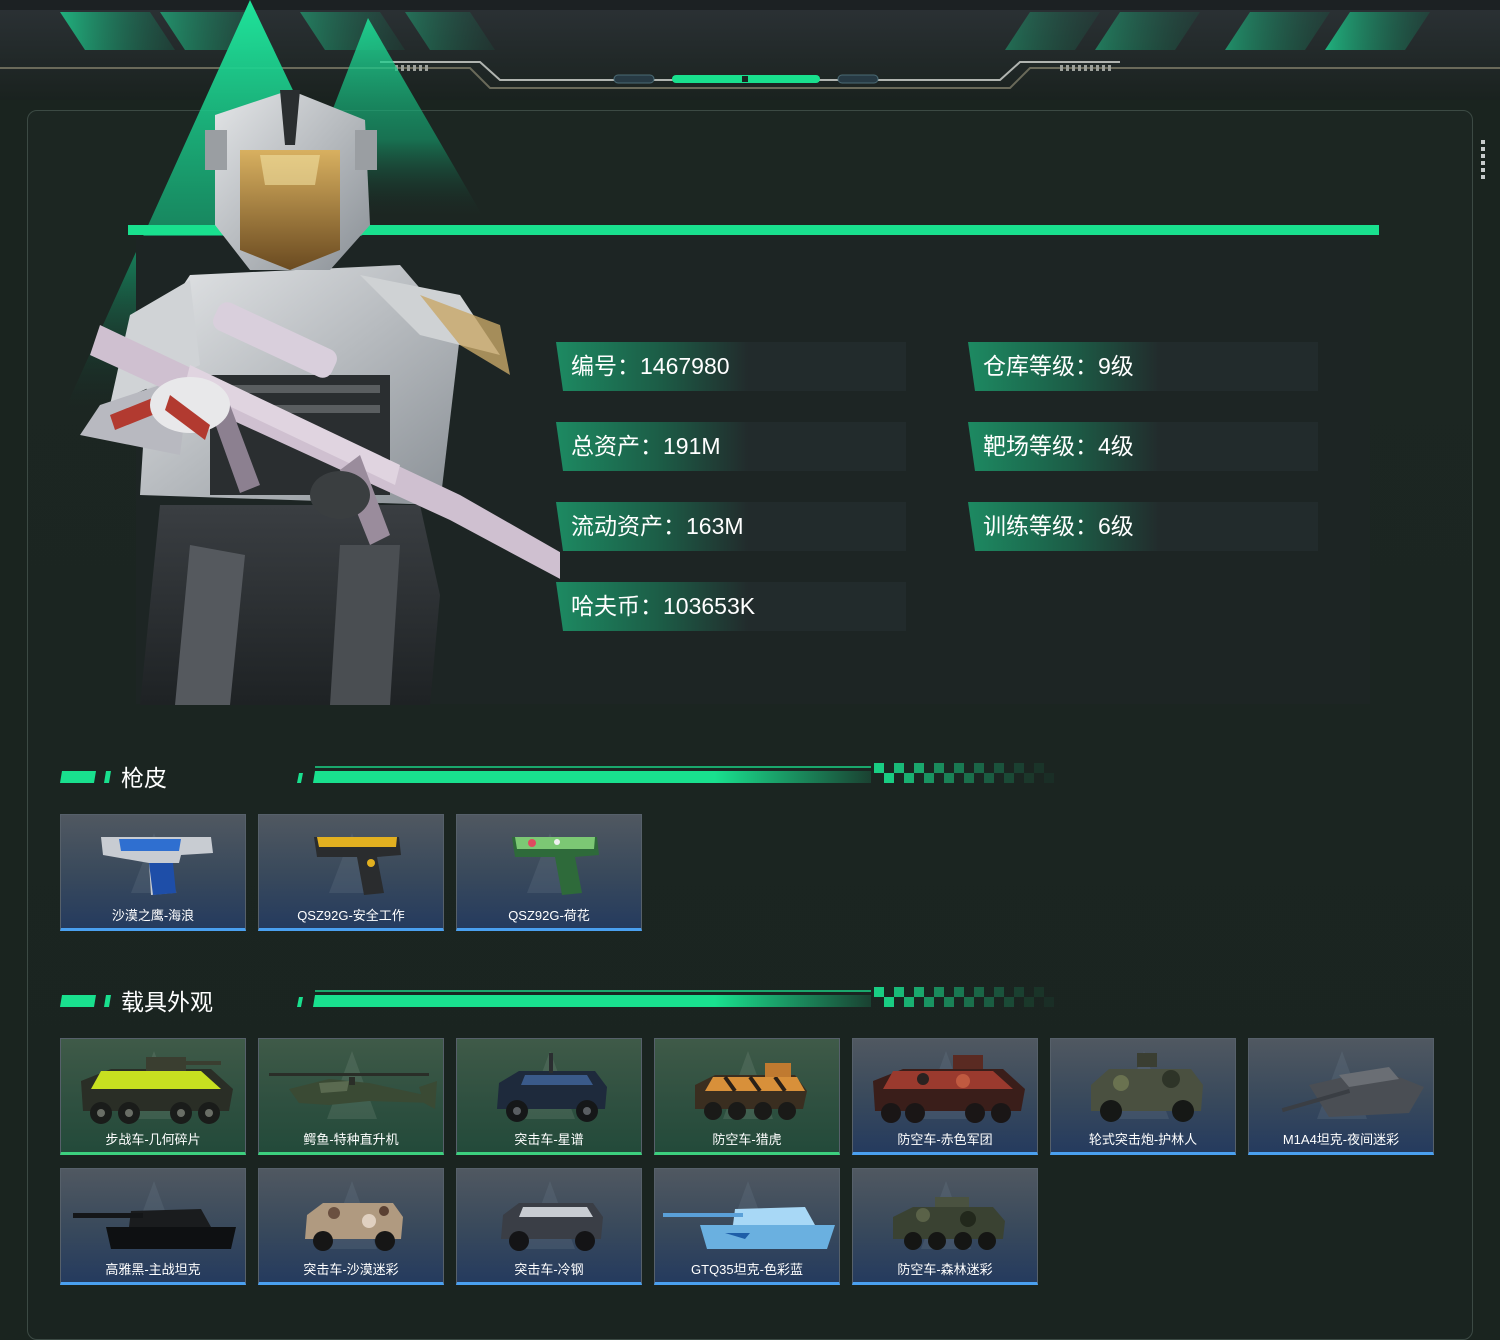  What do you see at coordinates (709, 606) in the screenshot?
I see `stat-value: 103653K` at bounding box center [709, 606].